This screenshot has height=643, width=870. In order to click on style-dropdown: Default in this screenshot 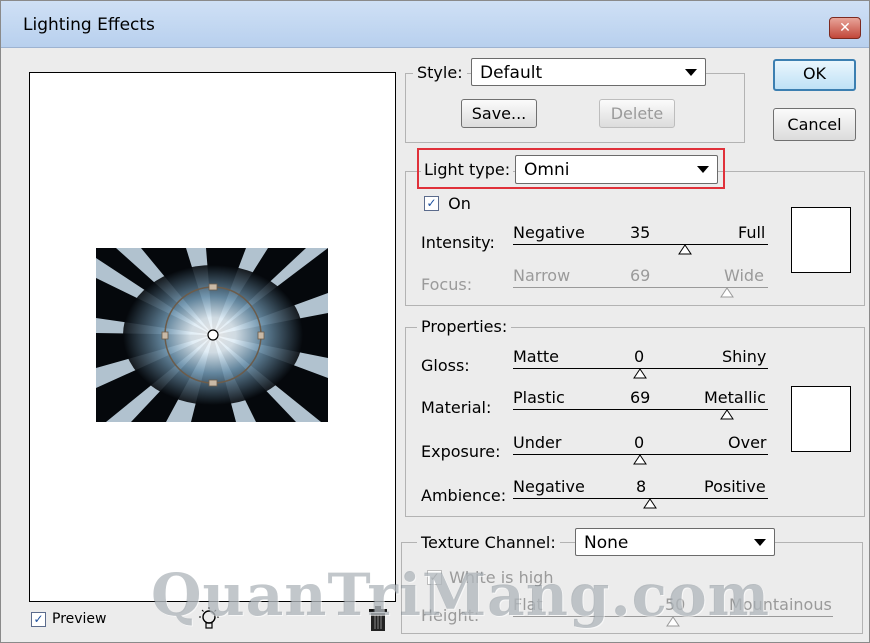, I will do `click(588, 72)`.